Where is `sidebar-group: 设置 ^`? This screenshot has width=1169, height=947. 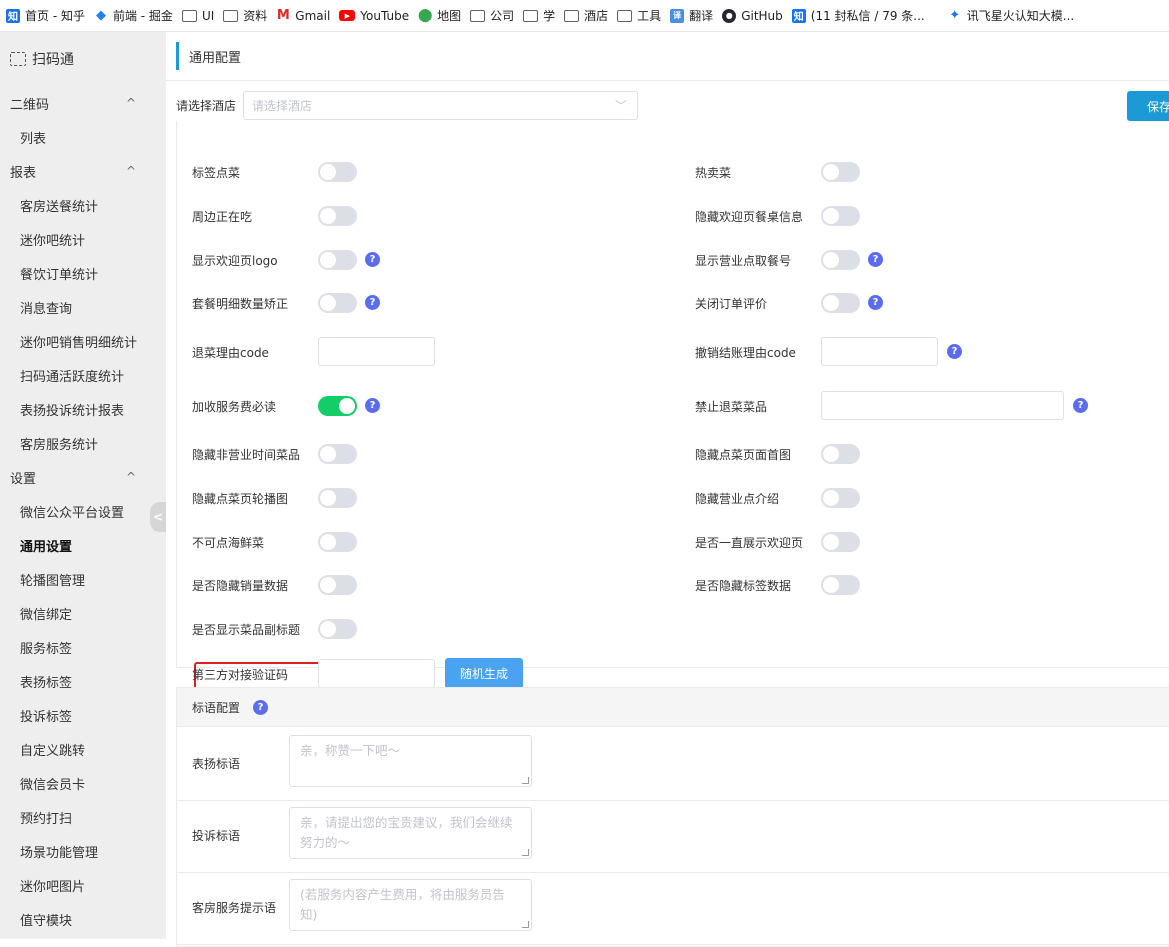 sidebar-group: 设置 ^ is located at coordinates (83, 477).